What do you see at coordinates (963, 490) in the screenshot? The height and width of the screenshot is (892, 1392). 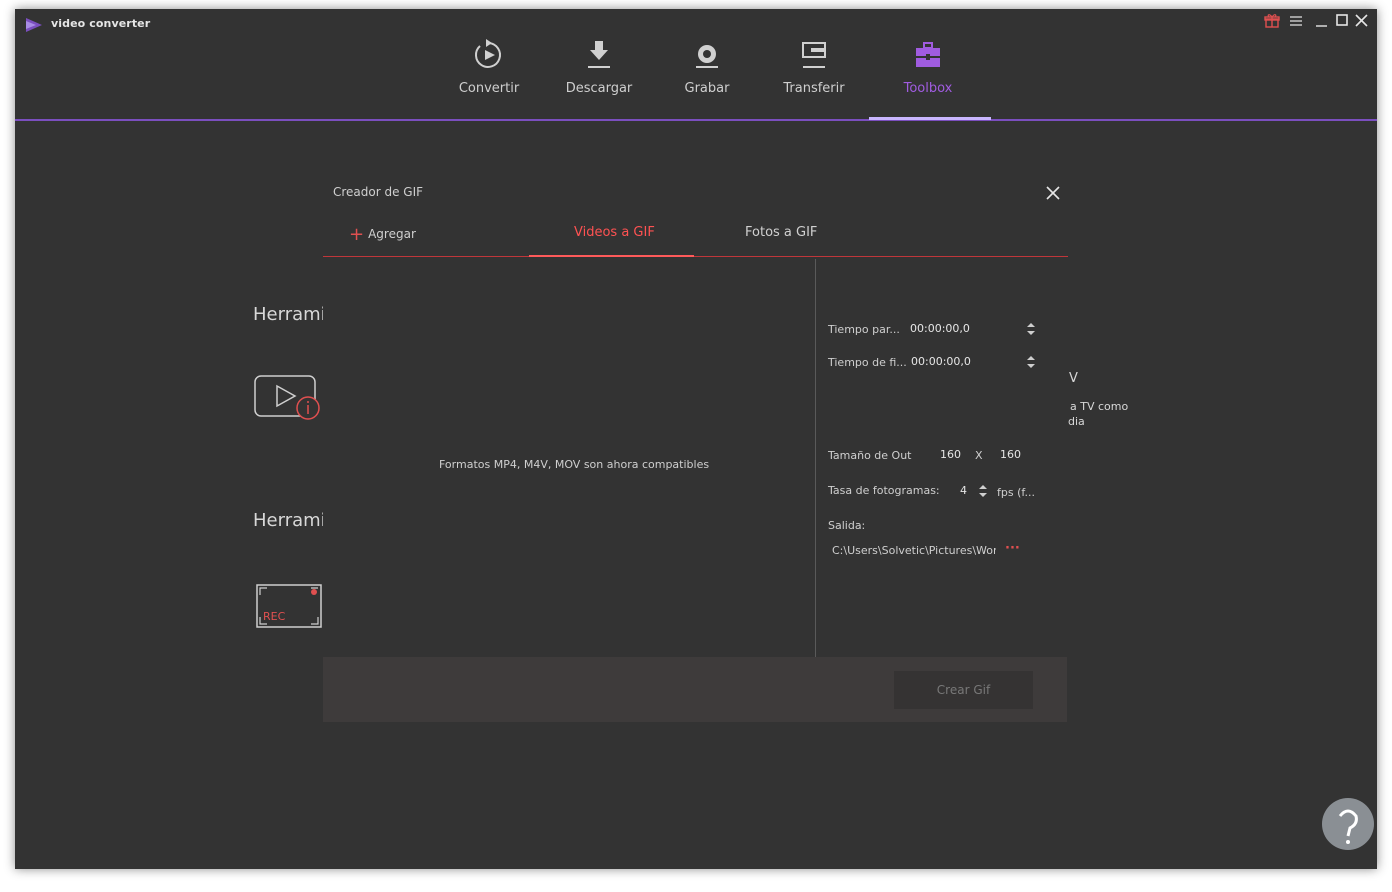 I see `frame-rate-input: 4` at bounding box center [963, 490].